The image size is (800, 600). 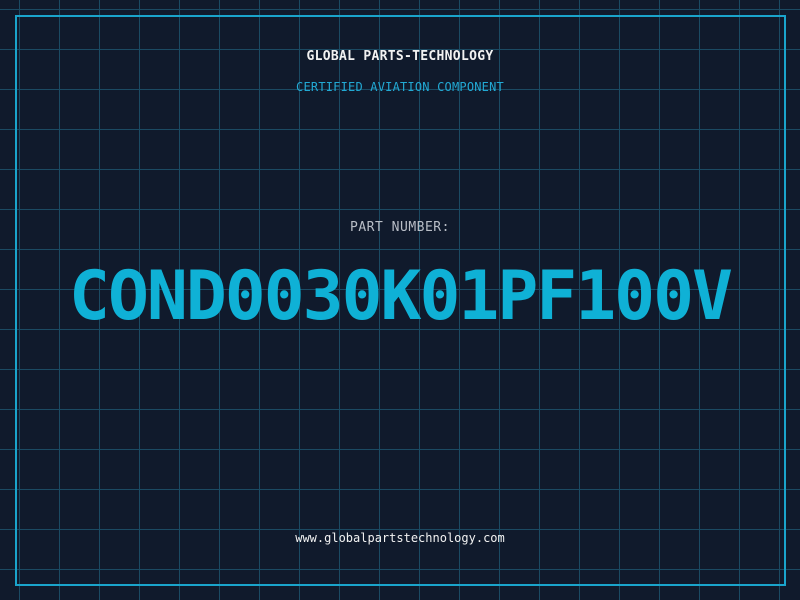 I want to click on website-url: www.globalpartstechnology.com, so click(x=400, y=538).